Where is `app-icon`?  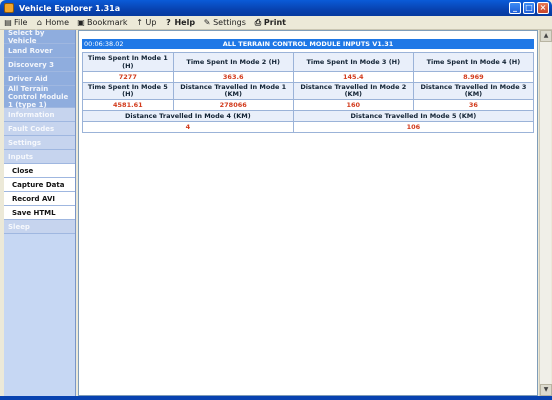 app-icon is located at coordinates (9, 8).